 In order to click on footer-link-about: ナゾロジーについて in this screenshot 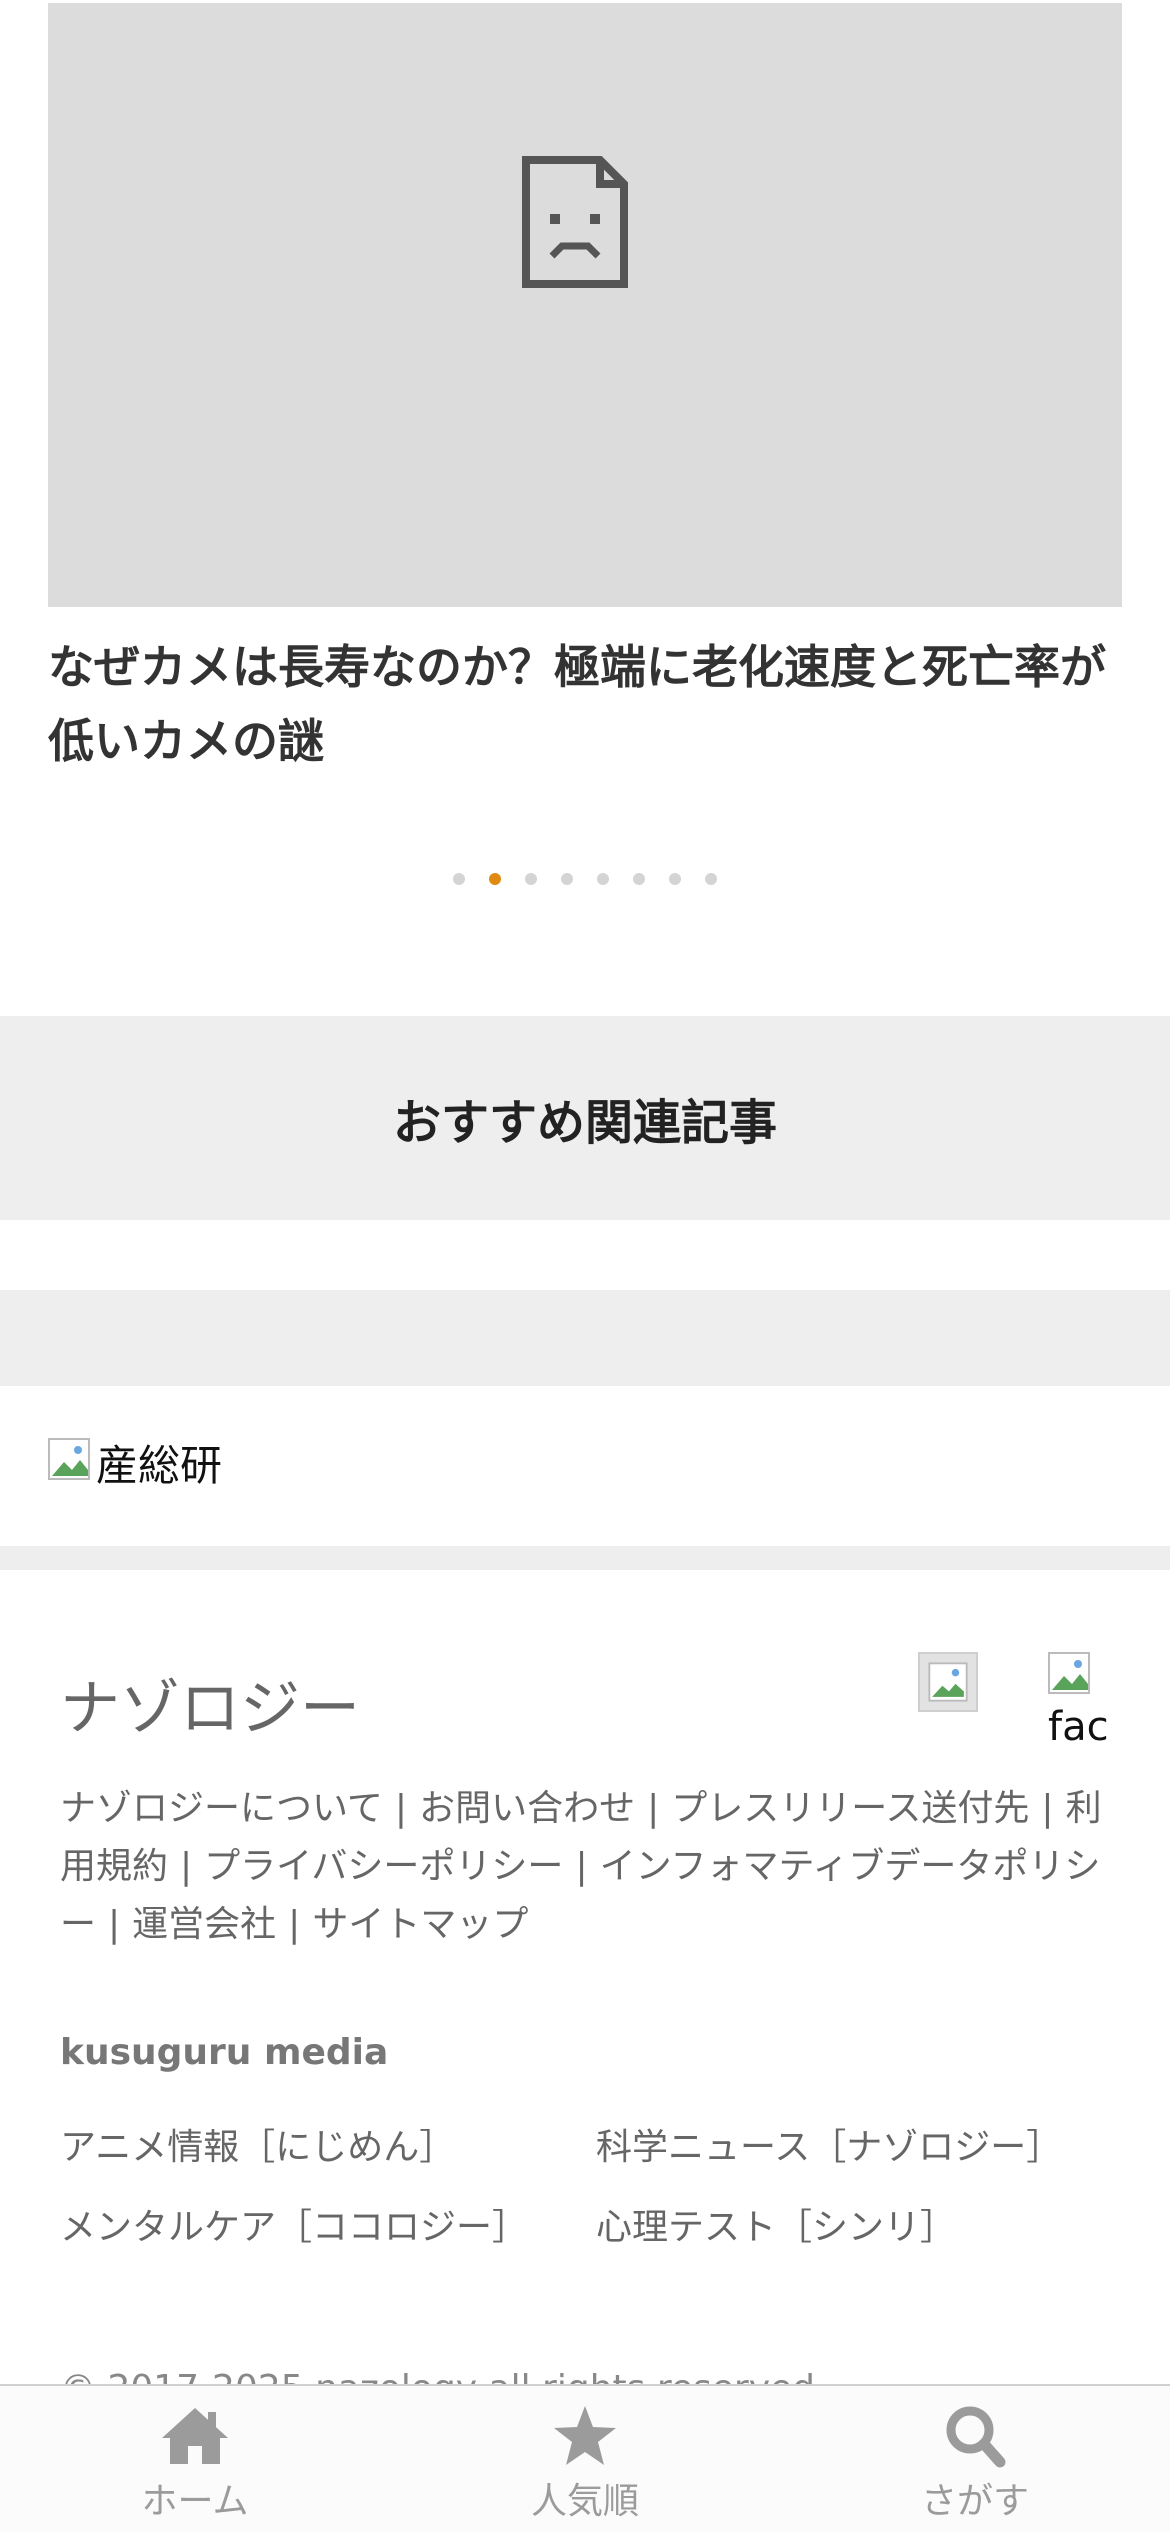, I will do `click(221, 1808)`.